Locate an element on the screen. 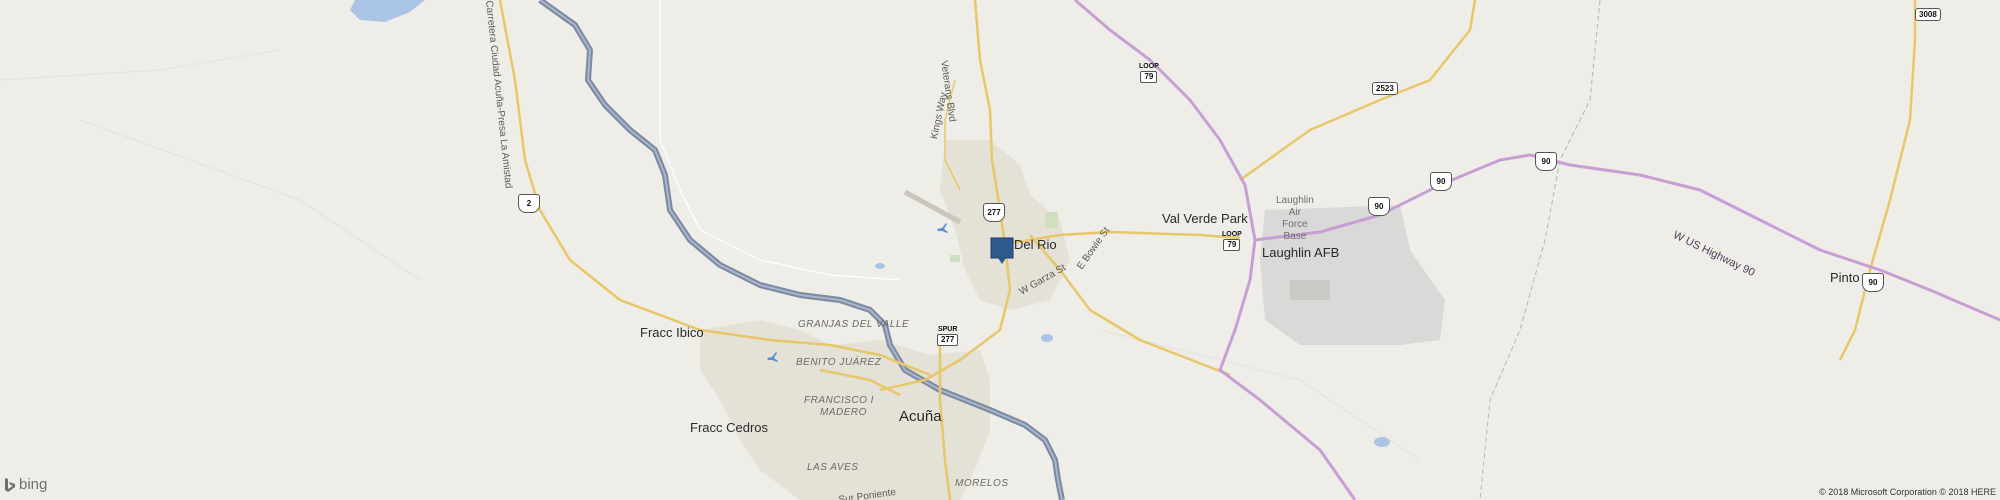 The image size is (2000, 500). base-runways is located at coordinates (1310, 290).